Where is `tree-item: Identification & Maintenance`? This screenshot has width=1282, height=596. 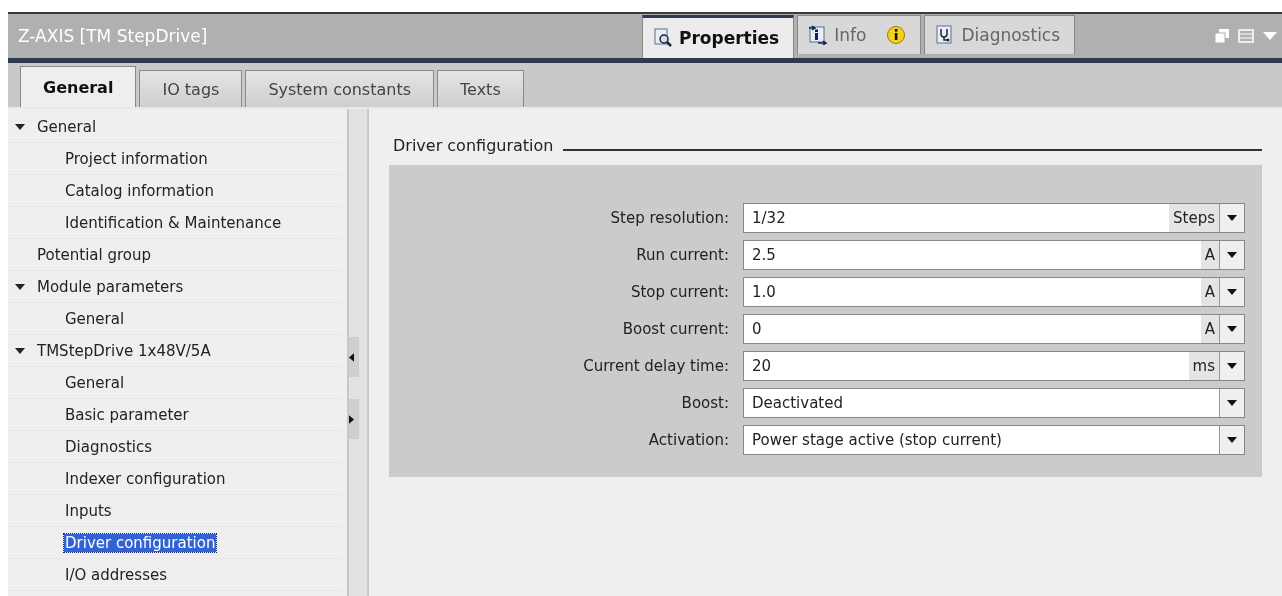 tree-item: Identification & Maintenance is located at coordinates (173, 222).